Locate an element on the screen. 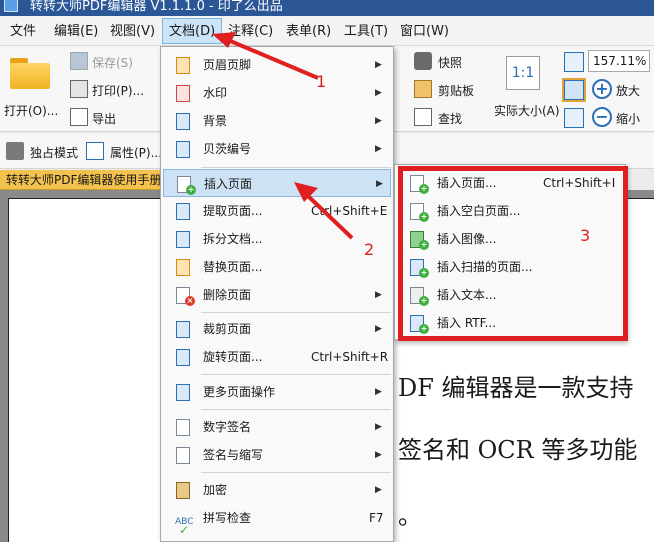 The height and width of the screenshot is (542, 654). annotation-arrow-2-head is located at coordinates (306, 192).